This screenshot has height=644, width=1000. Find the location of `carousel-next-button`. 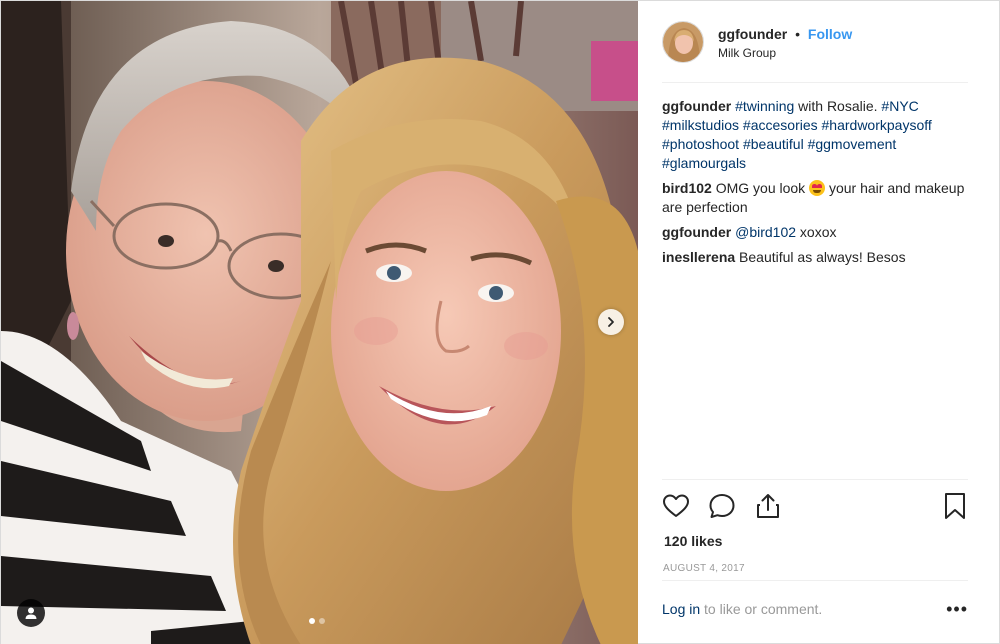

carousel-next-button is located at coordinates (611, 322).